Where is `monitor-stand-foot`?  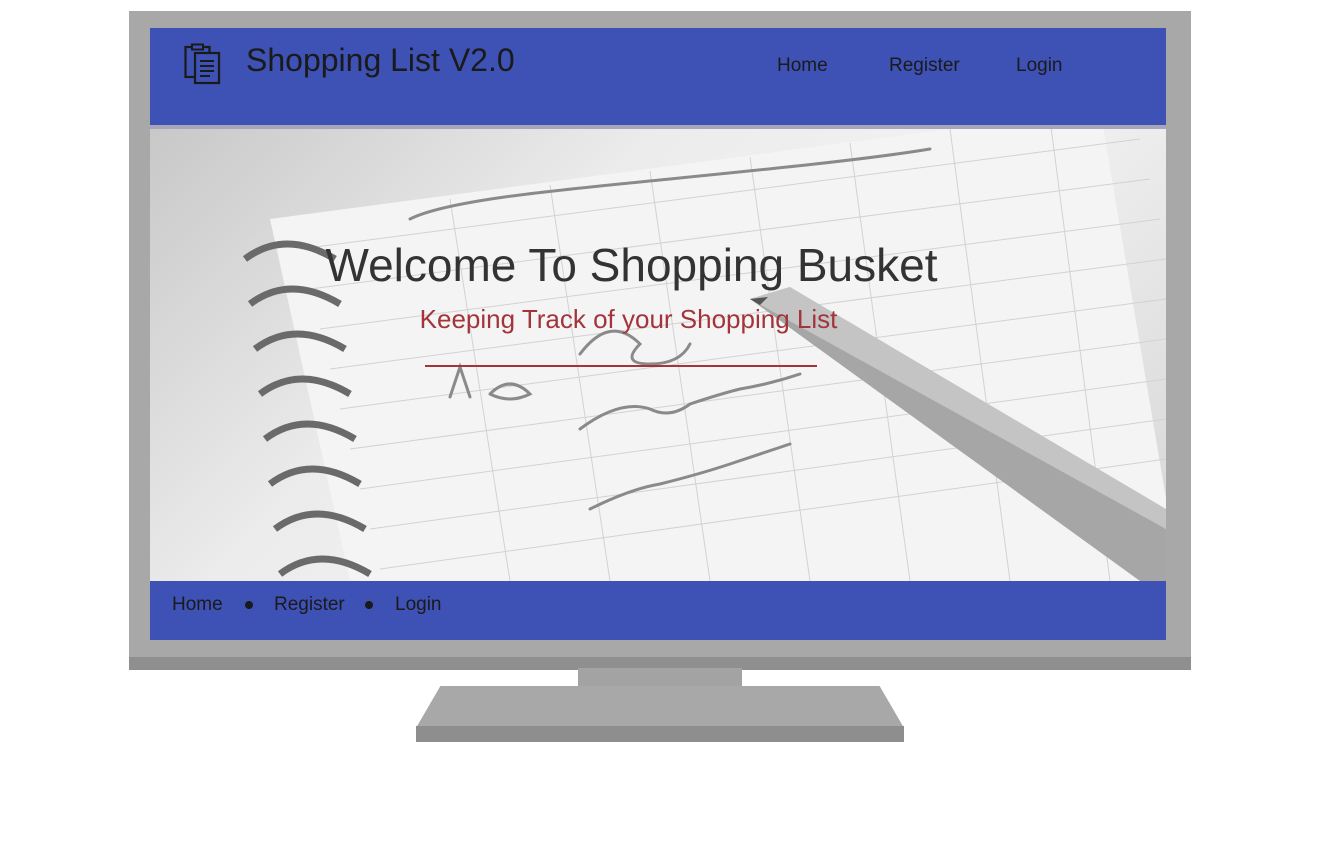
monitor-stand-foot is located at coordinates (660, 734).